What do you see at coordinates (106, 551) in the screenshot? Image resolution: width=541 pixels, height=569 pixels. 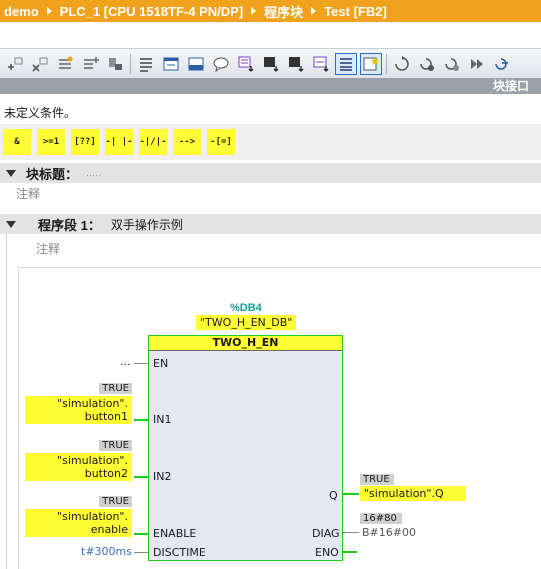 I see `disctime-operand: t#300ms` at bounding box center [106, 551].